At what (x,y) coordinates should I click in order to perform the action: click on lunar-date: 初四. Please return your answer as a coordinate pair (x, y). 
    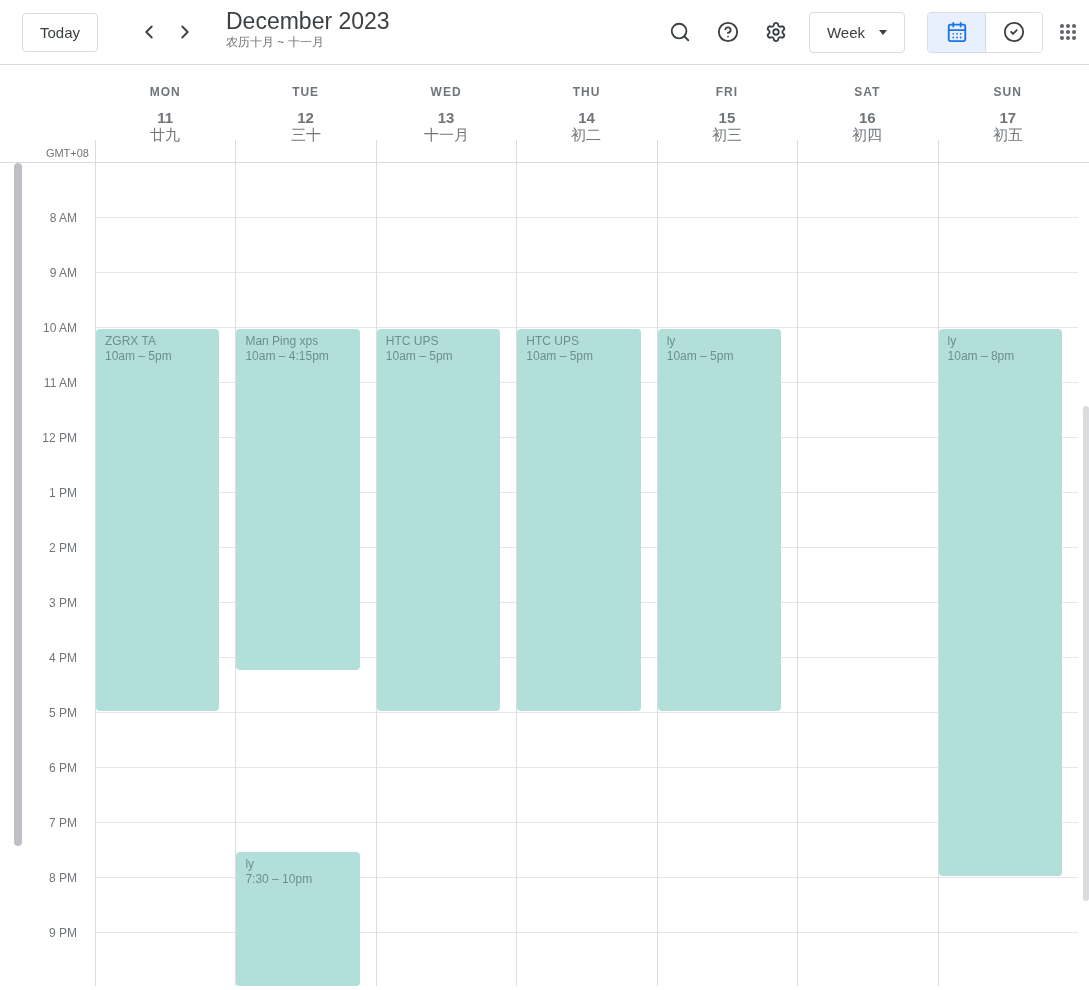
    Looking at the image, I should click on (867, 134).